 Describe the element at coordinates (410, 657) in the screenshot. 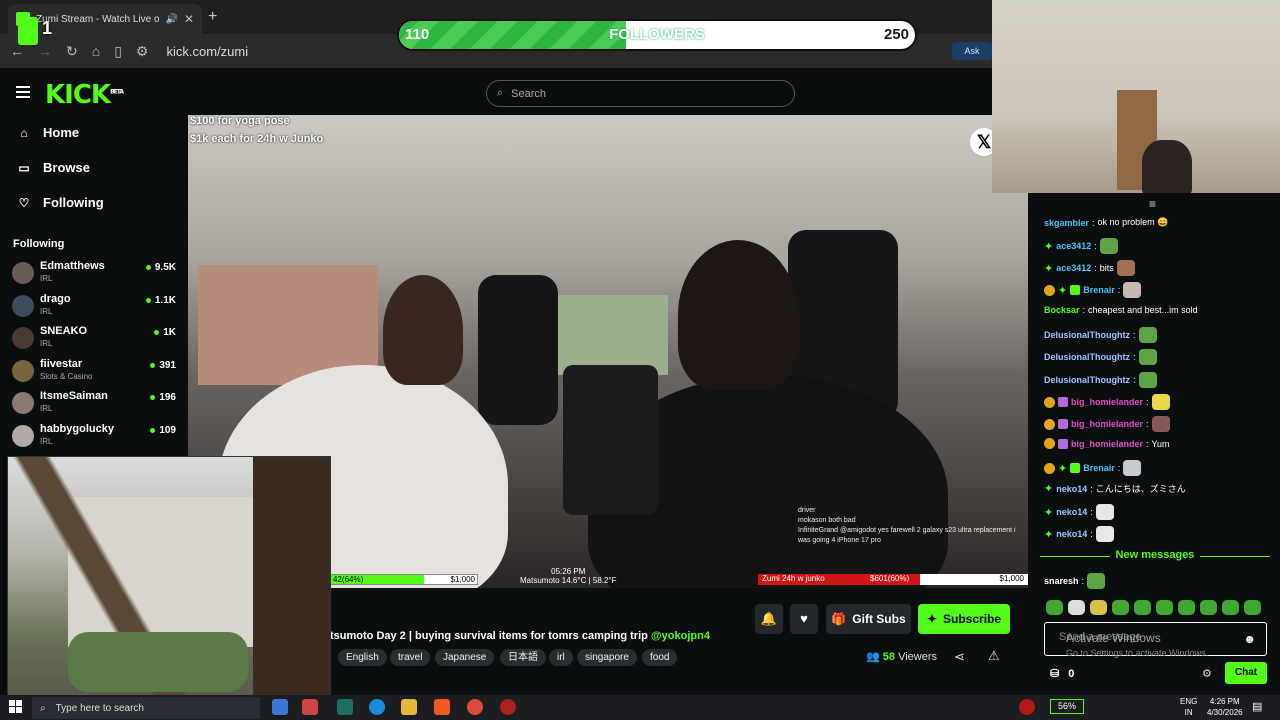

I see `tag: travel` at that location.